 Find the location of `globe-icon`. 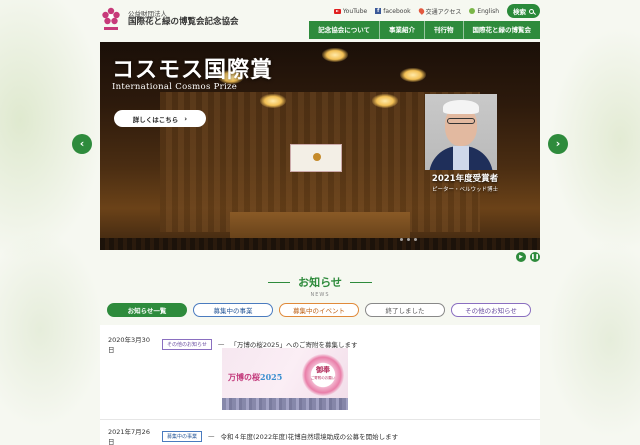

globe-icon is located at coordinates (472, 11).